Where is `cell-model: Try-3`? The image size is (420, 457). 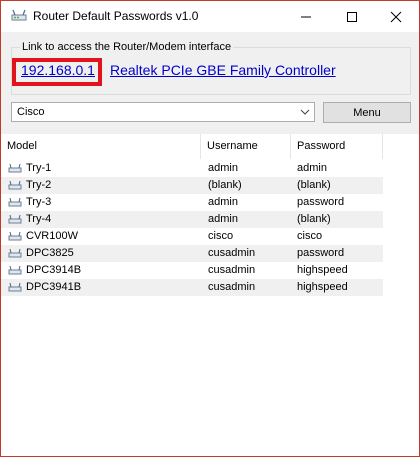
cell-model: Try-3 is located at coordinates (39, 202).